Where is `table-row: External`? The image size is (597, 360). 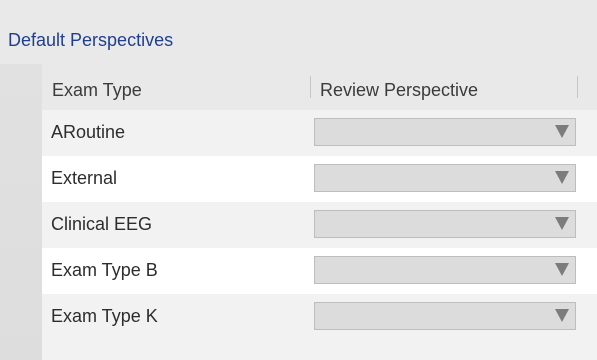
table-row: External is located at coordinates (319, 179).